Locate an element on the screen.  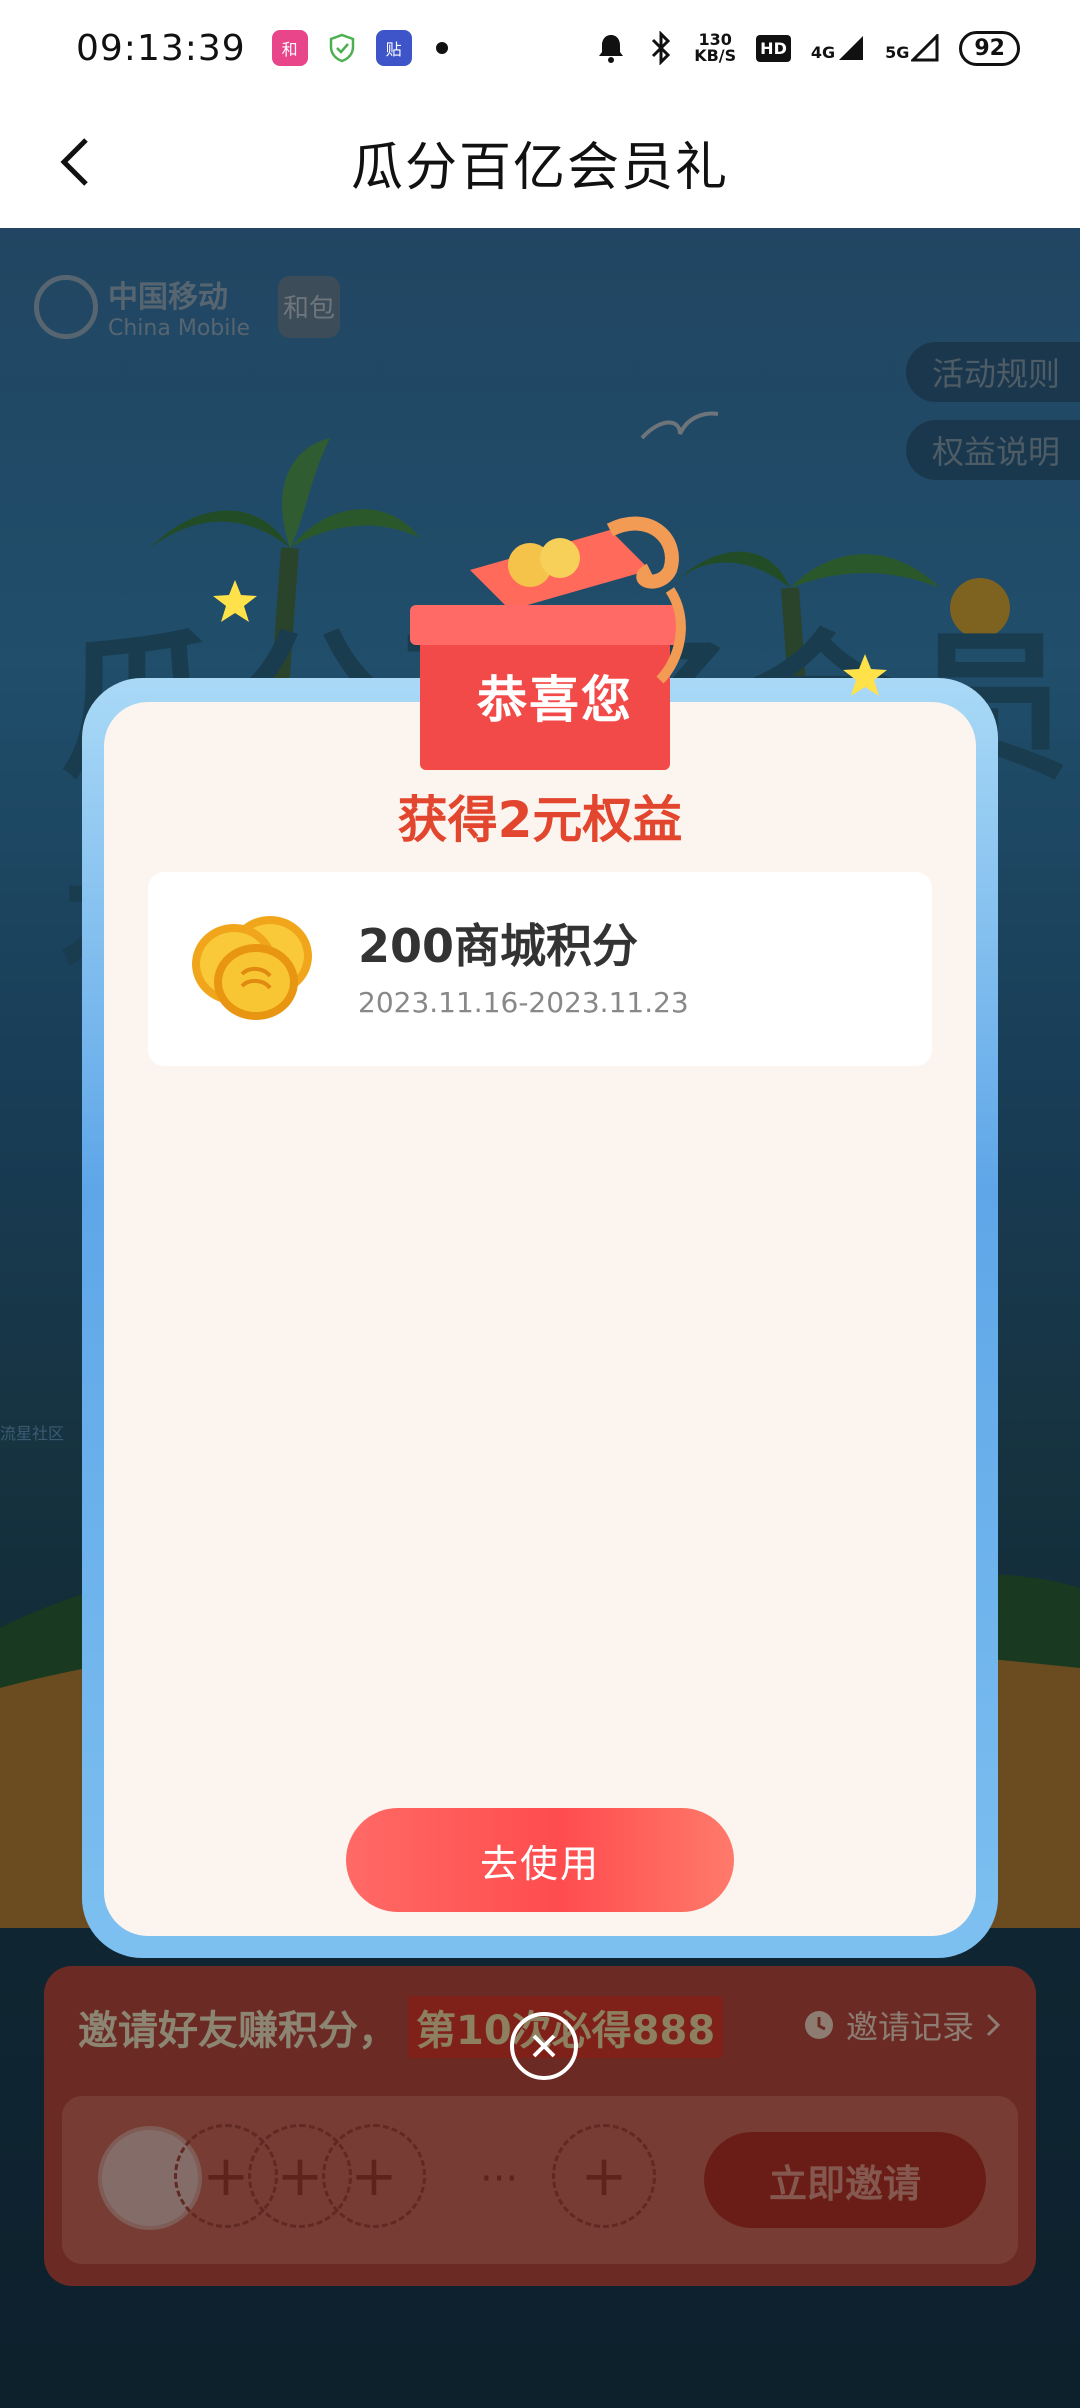
reward-headline: 获得2元权益 is located at coordinates (540, 820).